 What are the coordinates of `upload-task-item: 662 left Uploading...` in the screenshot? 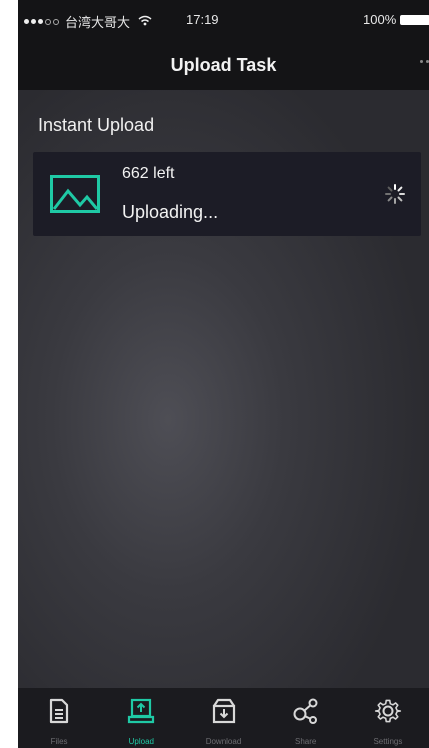 It's located at (227, 194).